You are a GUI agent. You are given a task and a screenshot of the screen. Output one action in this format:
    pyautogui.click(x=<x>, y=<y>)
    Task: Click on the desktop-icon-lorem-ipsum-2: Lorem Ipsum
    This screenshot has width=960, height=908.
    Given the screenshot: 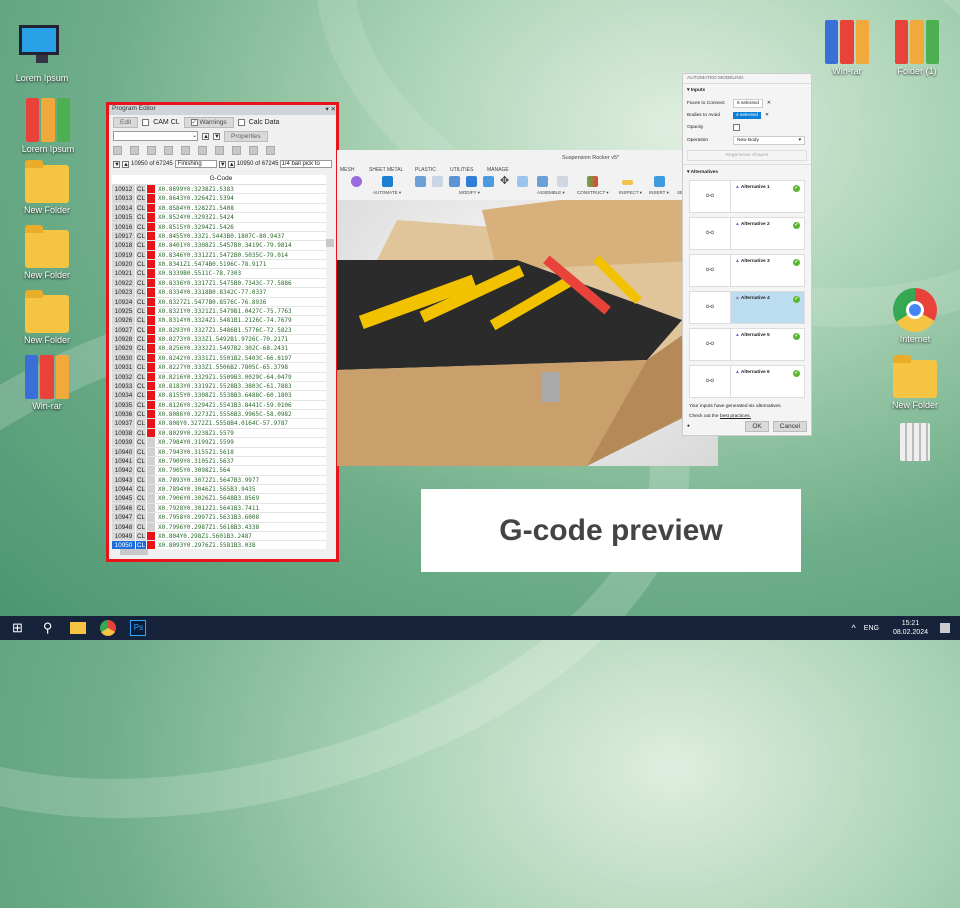 What is the action you would take?
    pyautogui.click(x=48, y=126)
    